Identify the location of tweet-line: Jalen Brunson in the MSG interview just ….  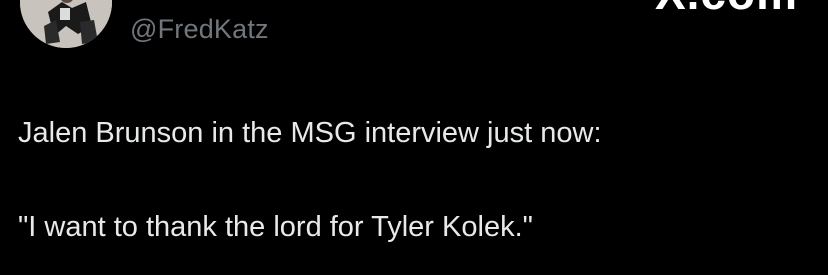
(310, 133).